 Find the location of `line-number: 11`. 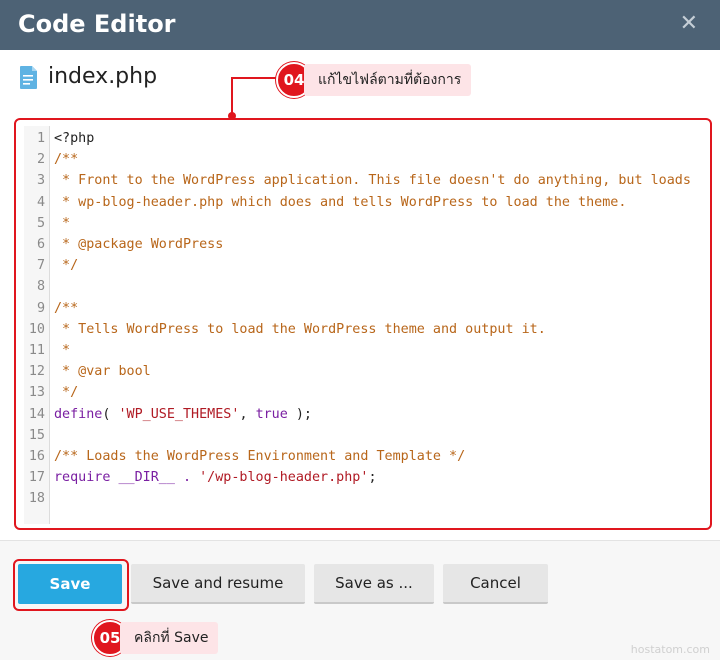

line-number: 11 is located at coordinates (36, 350).